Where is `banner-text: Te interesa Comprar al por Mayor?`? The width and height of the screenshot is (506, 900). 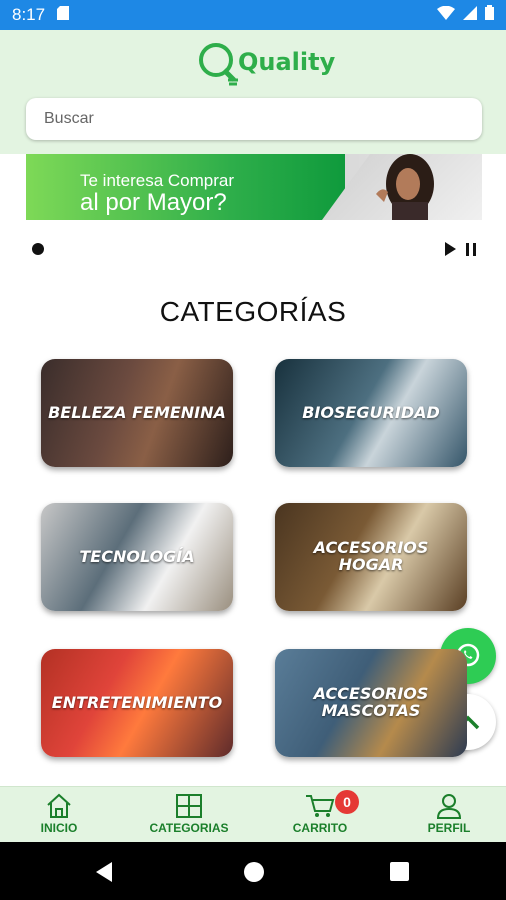
banner-text: Te interesa Comprar al por Mayor? is located at coordinates (157, 193).